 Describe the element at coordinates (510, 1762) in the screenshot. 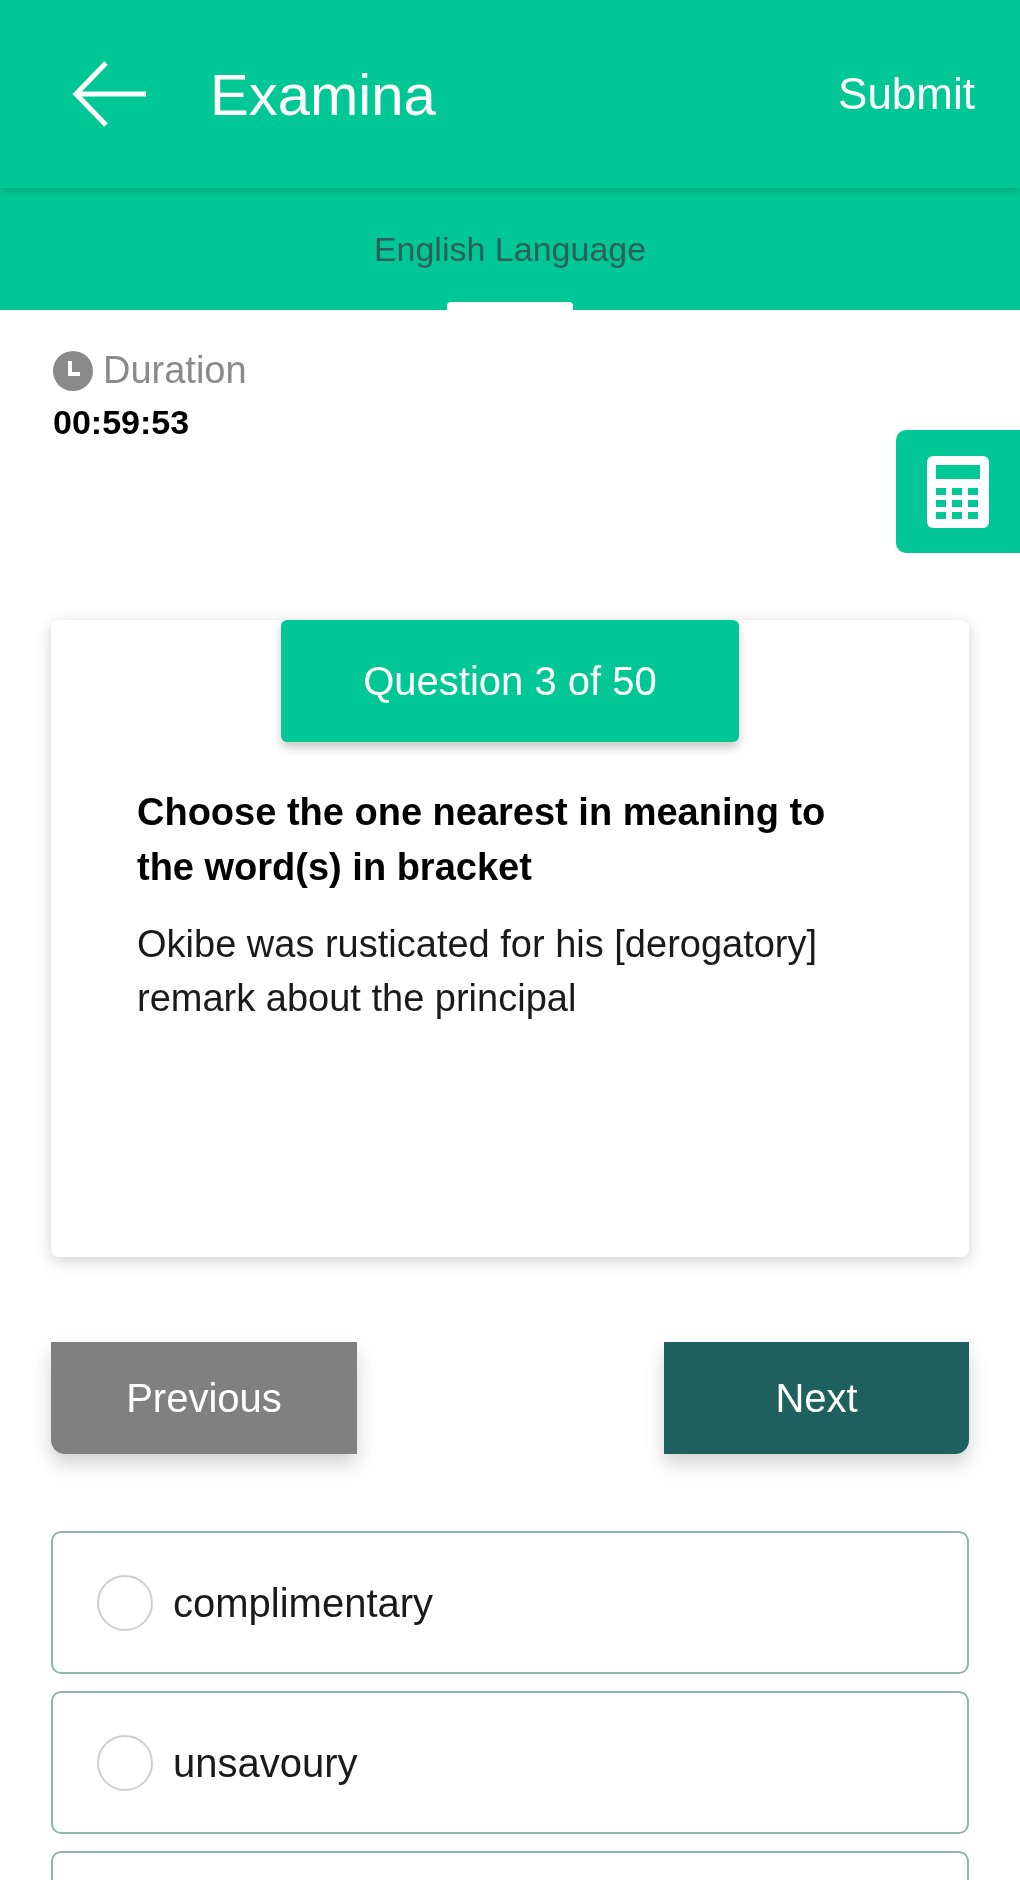

I see `answer-option: unsavoury` at that location.